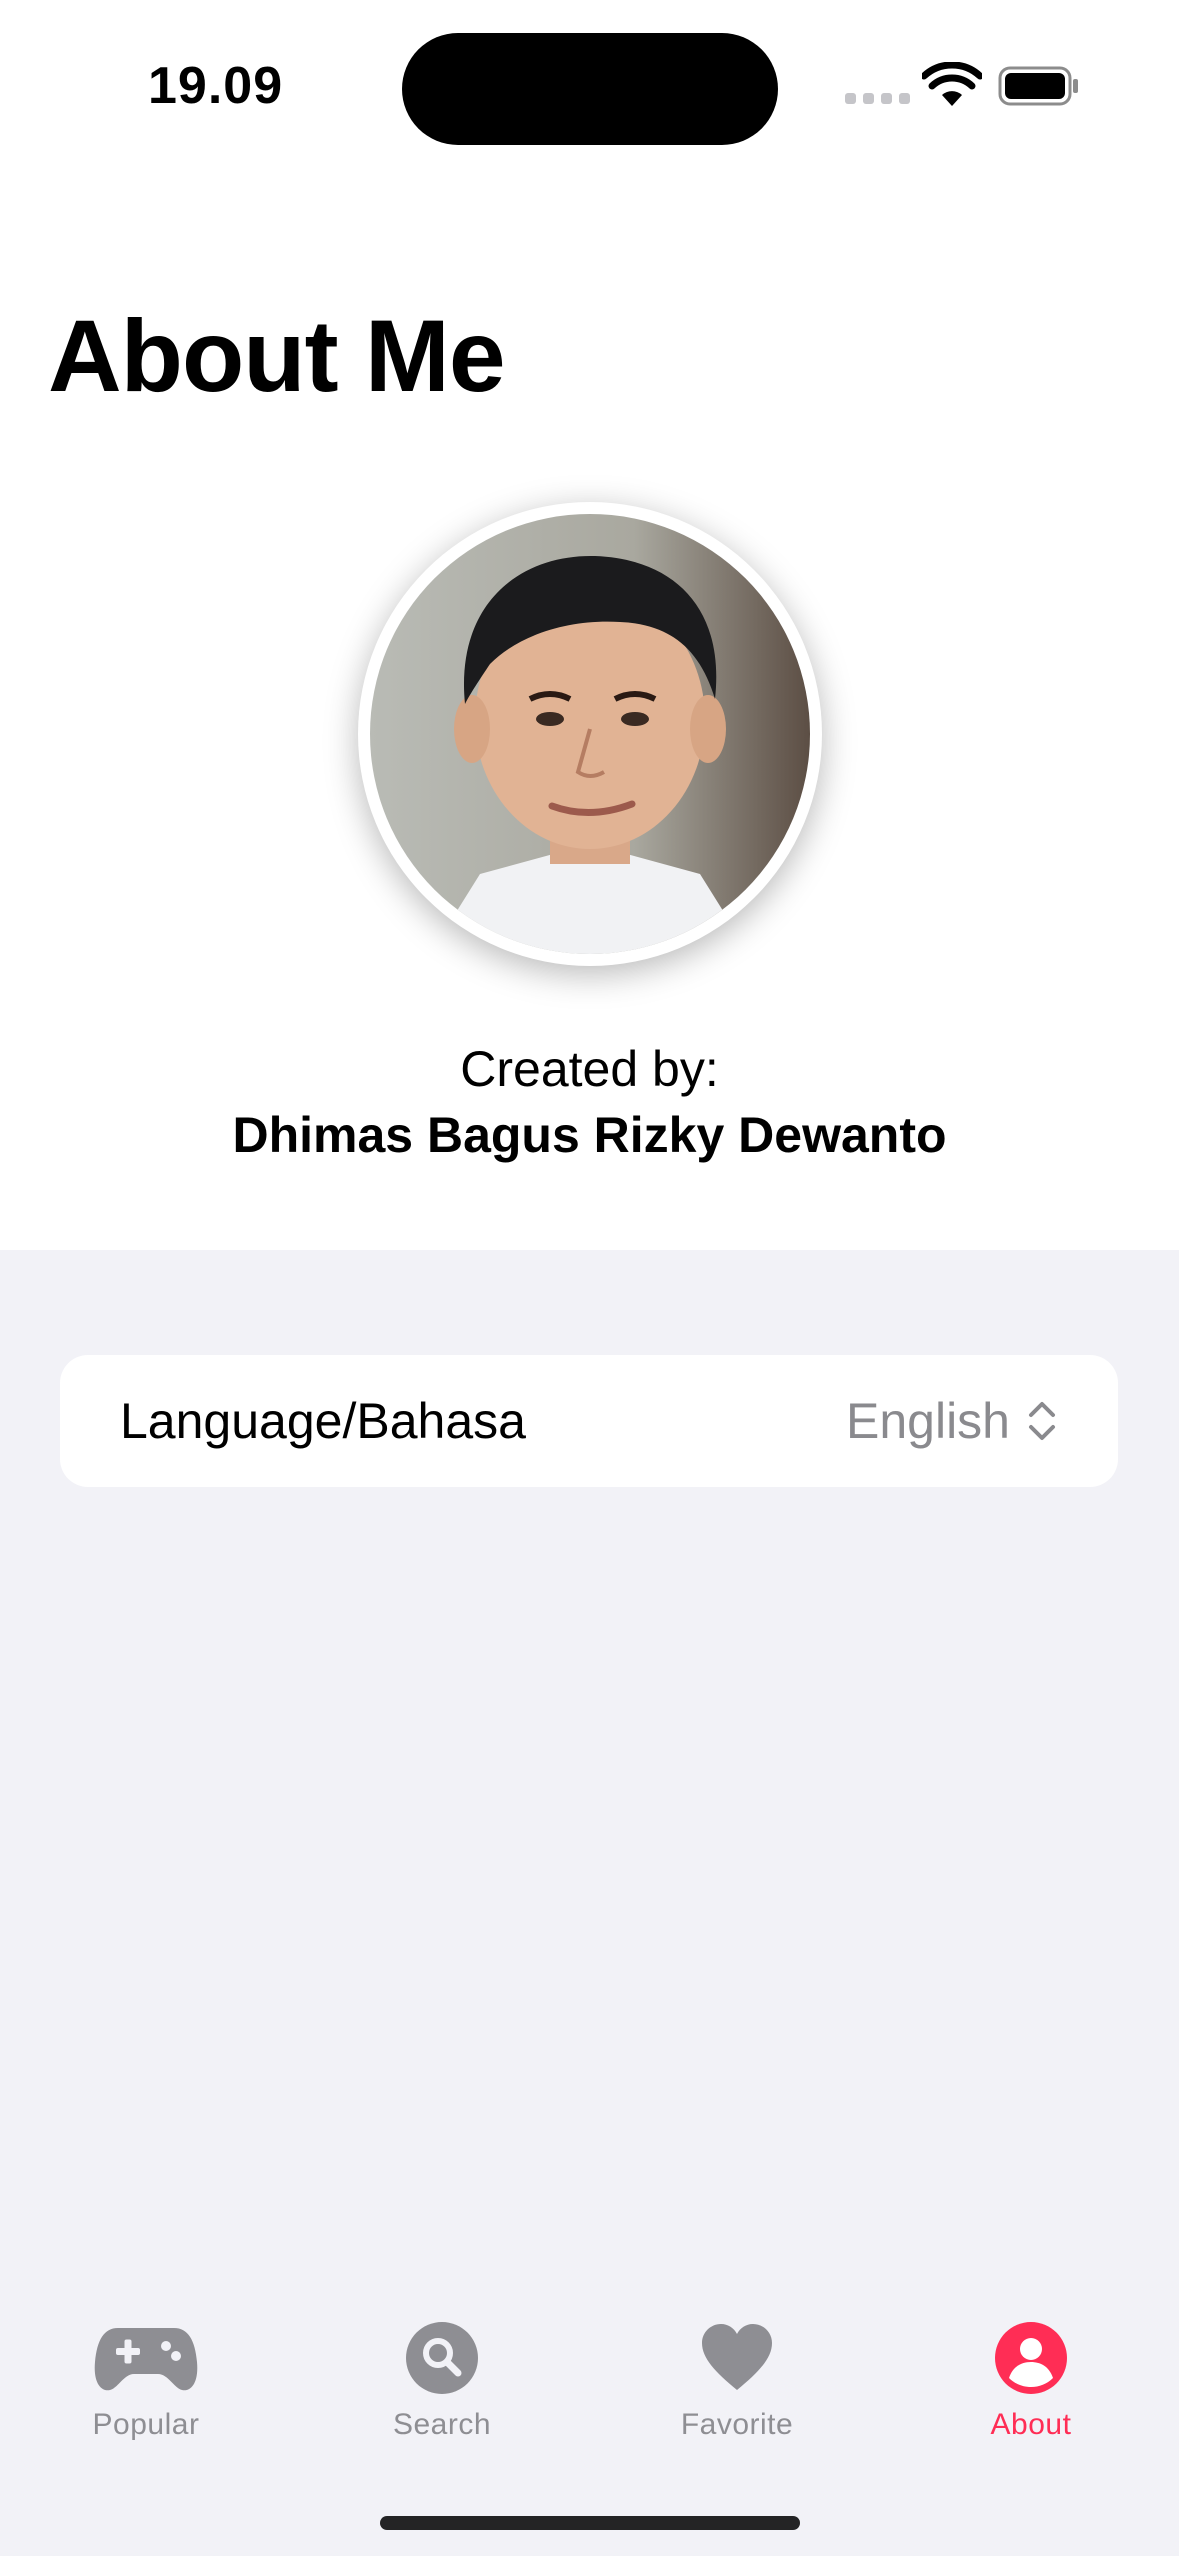 The height and width of the screenshot is (2556, 1179). Describe the element at coordinates (1038, 86) in the screenshot. I see `battery-icon` at that location.